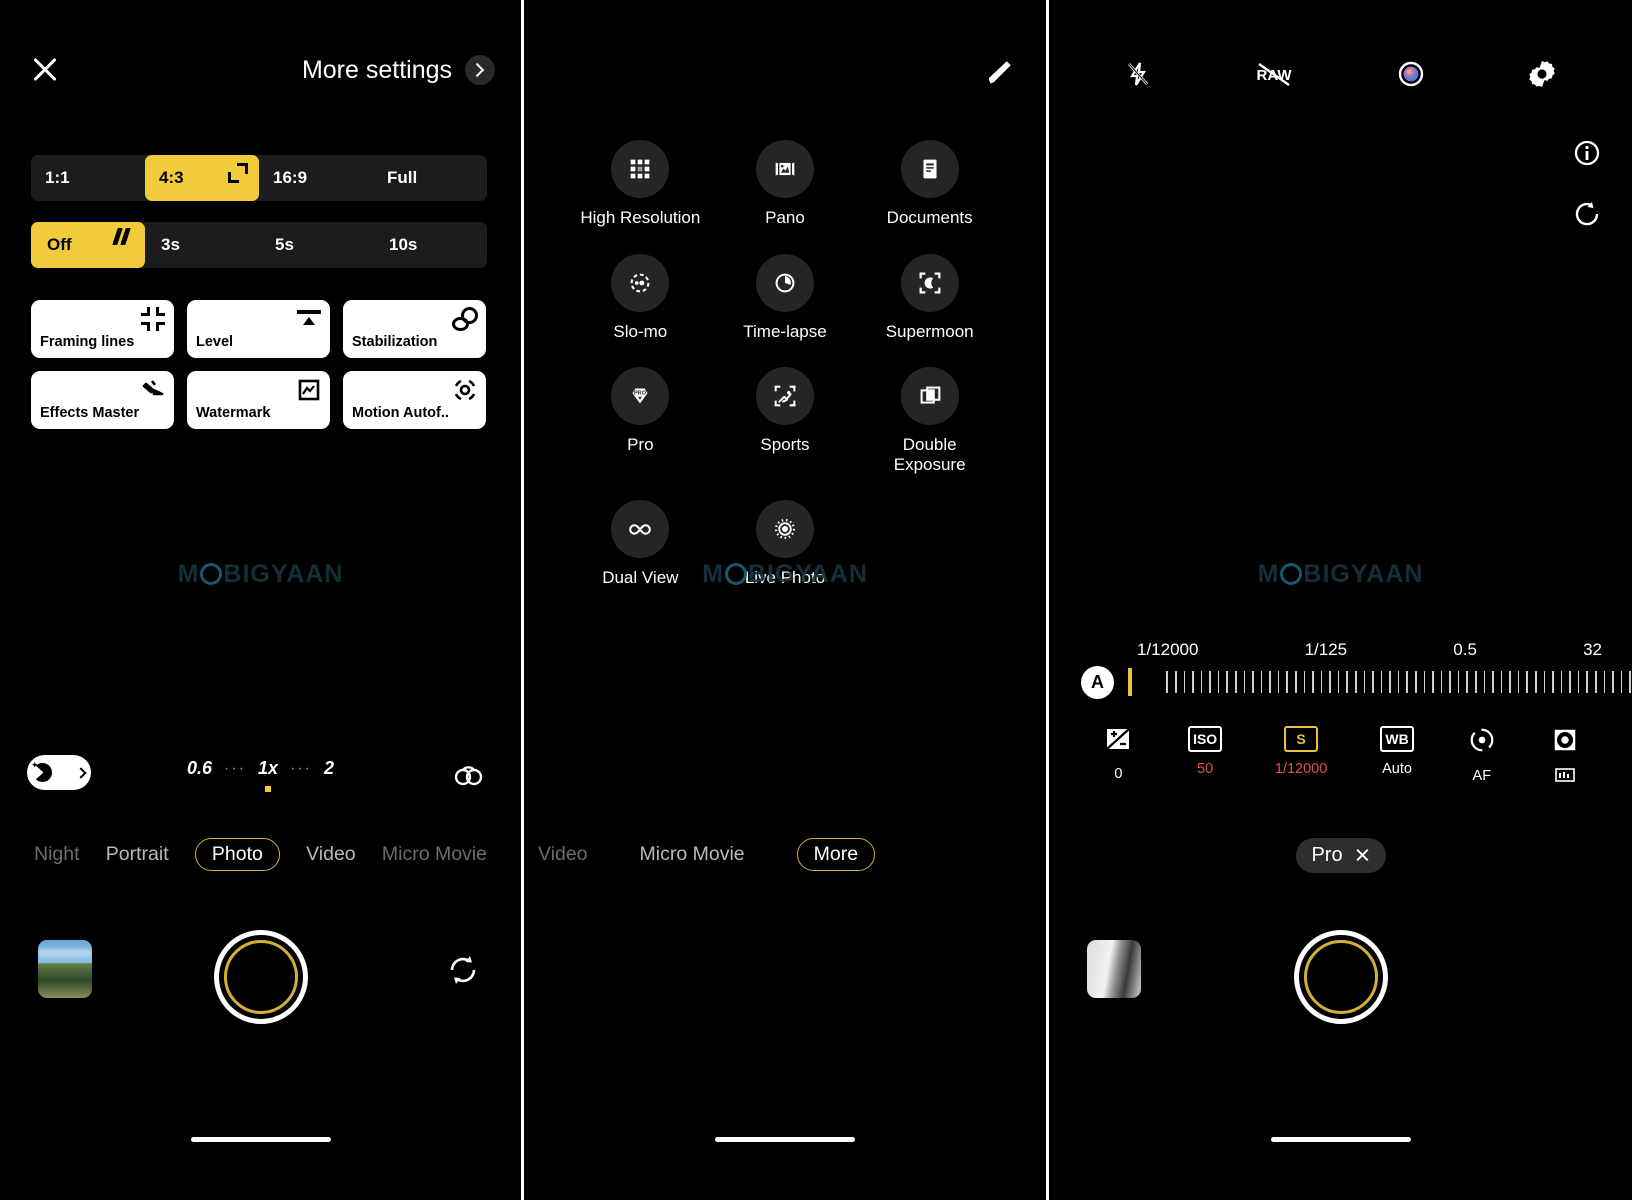  I want to click on lens-switch-icon, so click(468, 774).